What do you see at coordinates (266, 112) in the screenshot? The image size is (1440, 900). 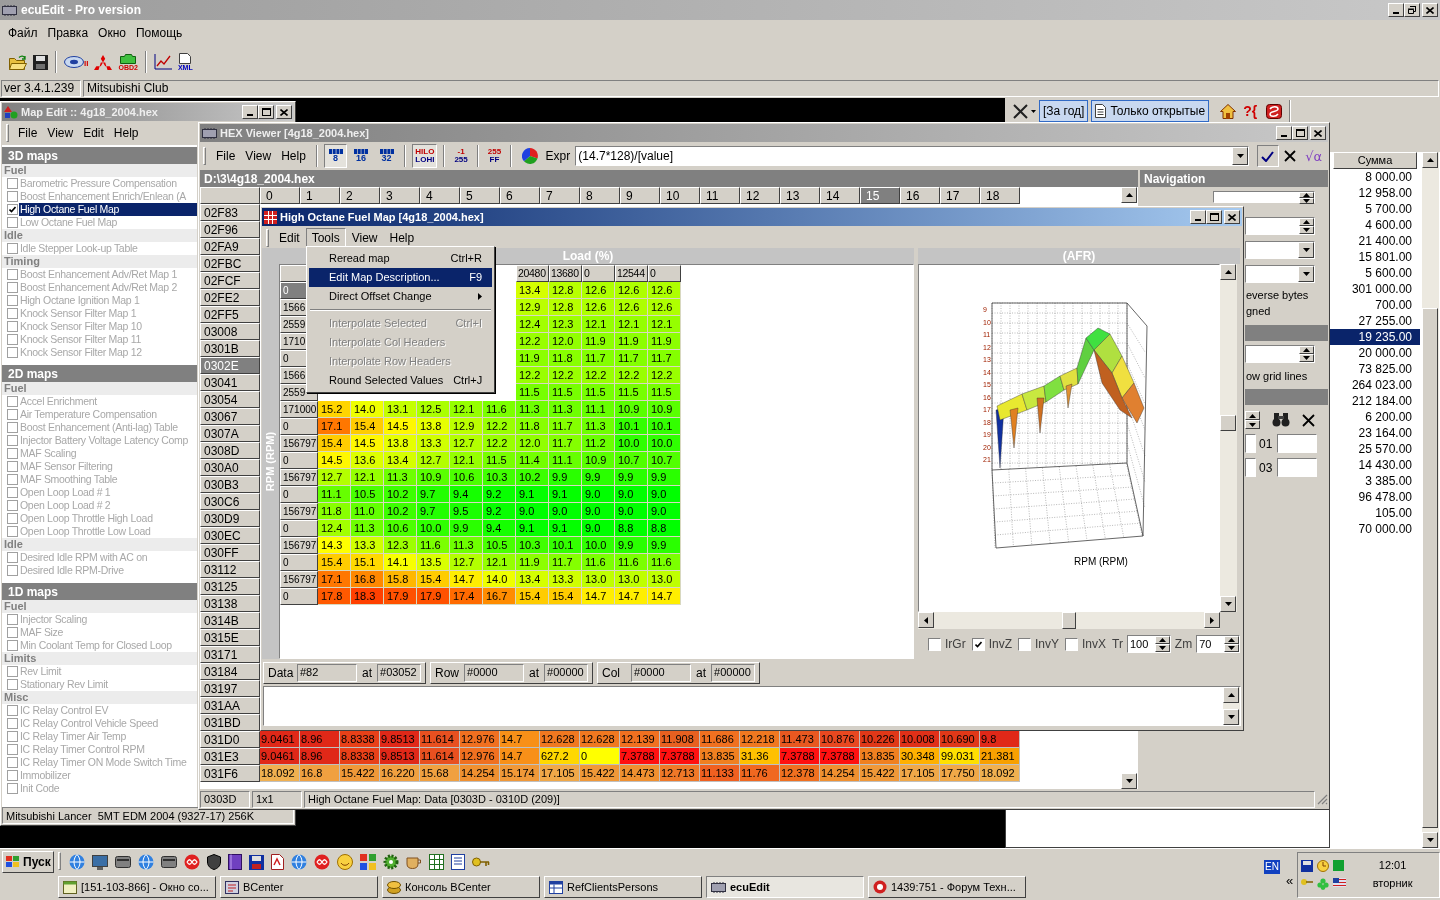 I see `maximize-button` at bounding box center [266, 112].